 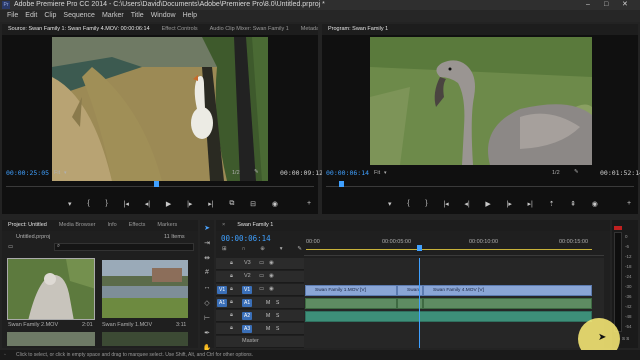 What do you see at coordinates (12, 16) in the screenshot?
I see `menu-file: File` at bounding box center [12, 16].